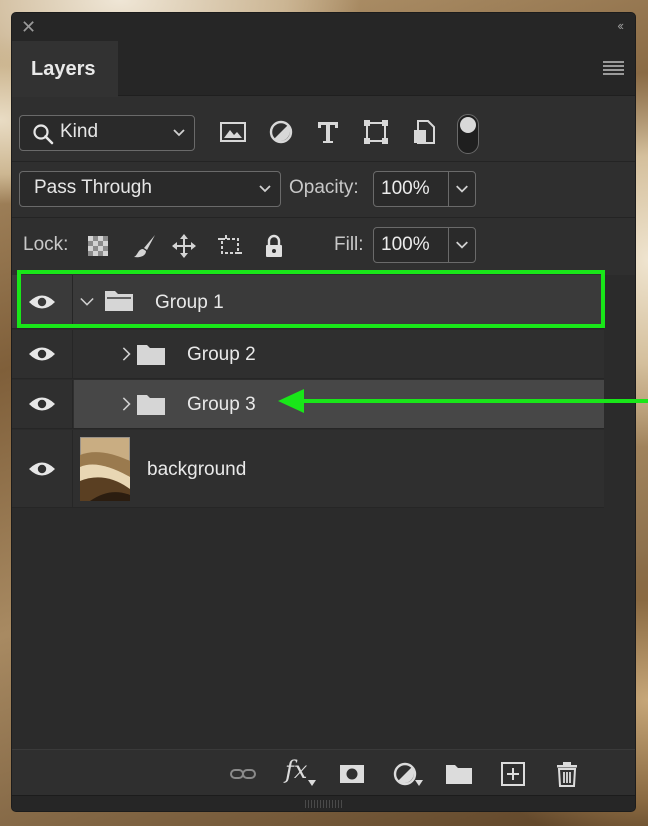 This screenshot has width=648, height=826. What do you see at coordinates (197, 469) in the screenshot?
I see `layer-name: background` at bounding box center [197, 469].